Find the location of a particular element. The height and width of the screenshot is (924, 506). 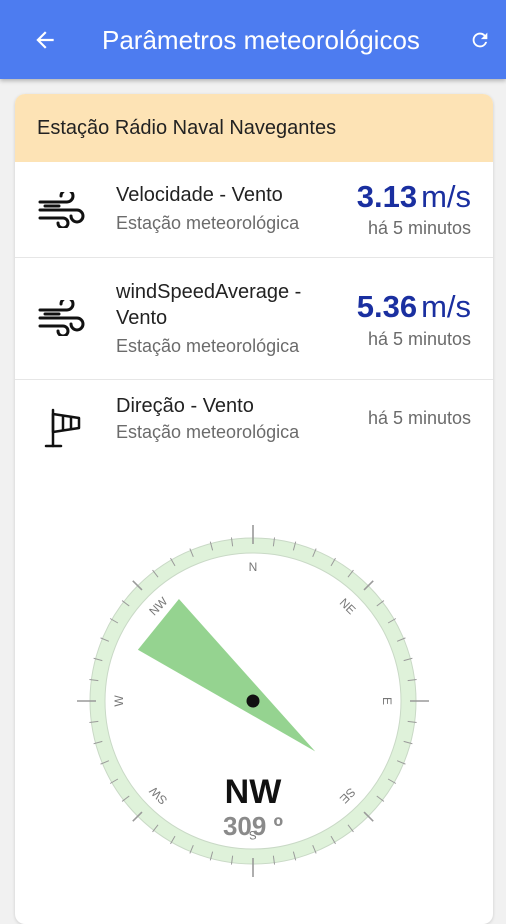

value-number: 3.13 is located at coordinates (387, 196).